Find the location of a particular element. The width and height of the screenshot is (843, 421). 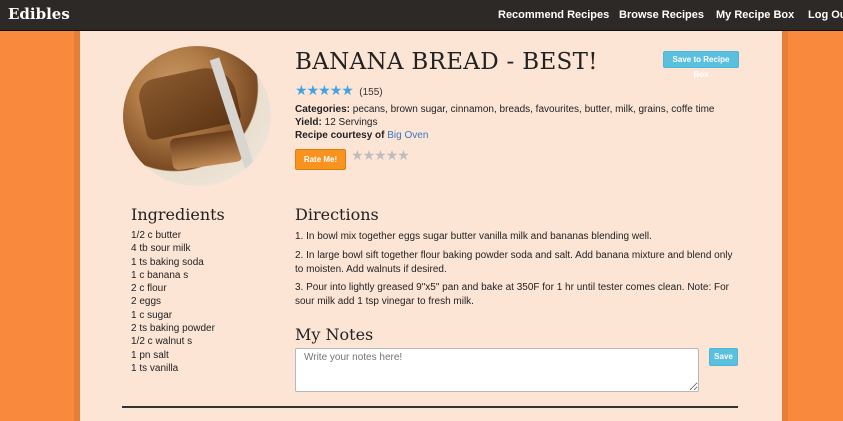

section-divider is located at coordinates (430, 407).